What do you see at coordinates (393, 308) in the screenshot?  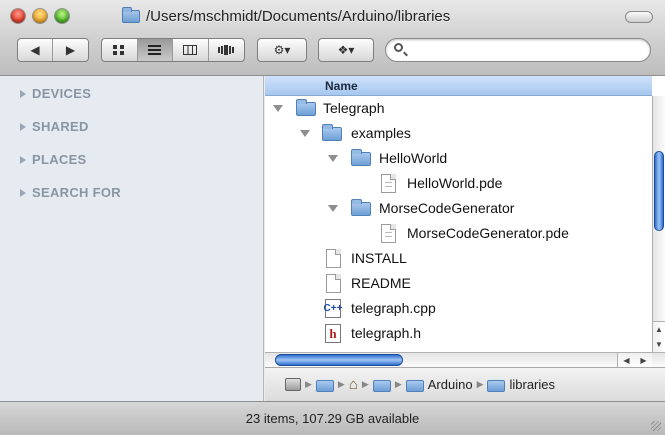 I see `list-item-label: telegraph.cpp` at bounding box center [393, 308].